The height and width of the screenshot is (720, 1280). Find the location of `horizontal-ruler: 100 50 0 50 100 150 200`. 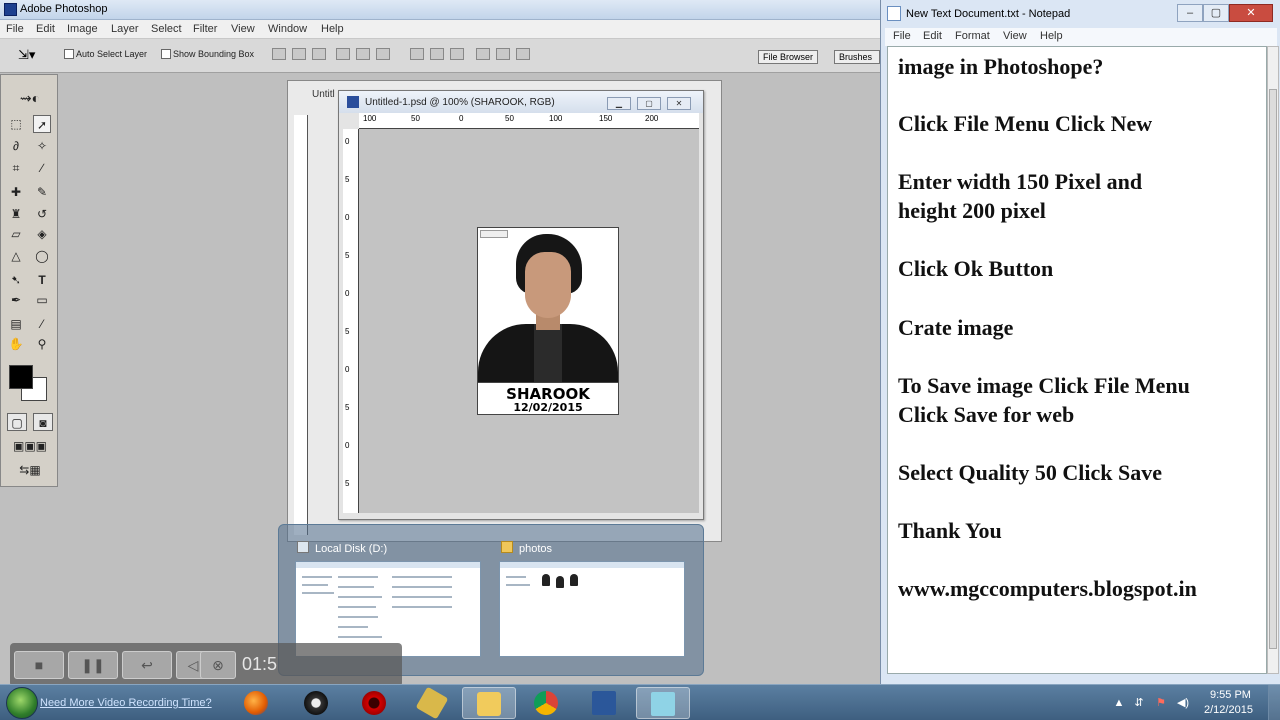

horizontal-ruler: 100 50 0 50 100 150 200 is located at coordinates (529, 121).